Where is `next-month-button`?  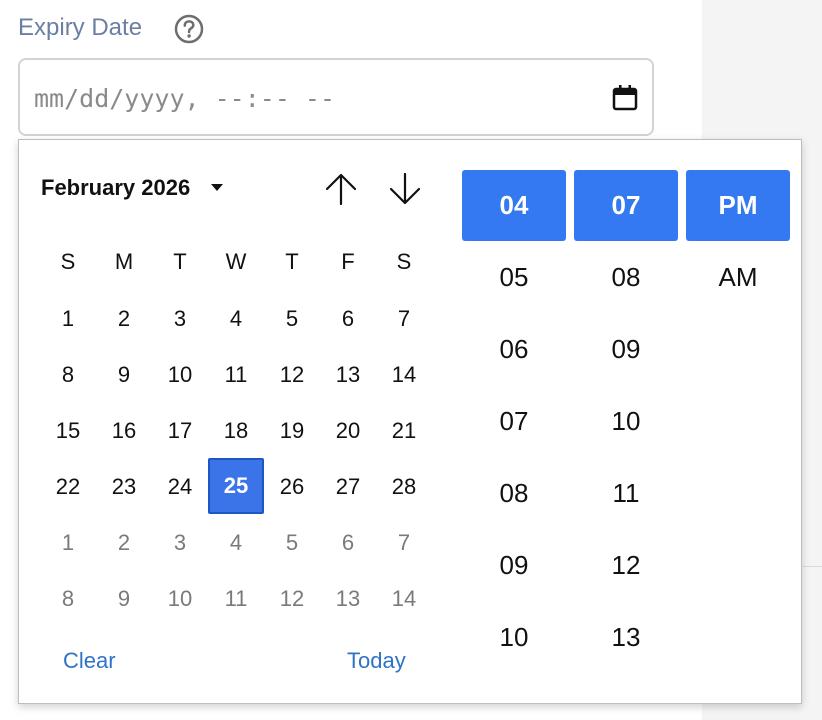 next-month-button is located at coordinates (405, 189).